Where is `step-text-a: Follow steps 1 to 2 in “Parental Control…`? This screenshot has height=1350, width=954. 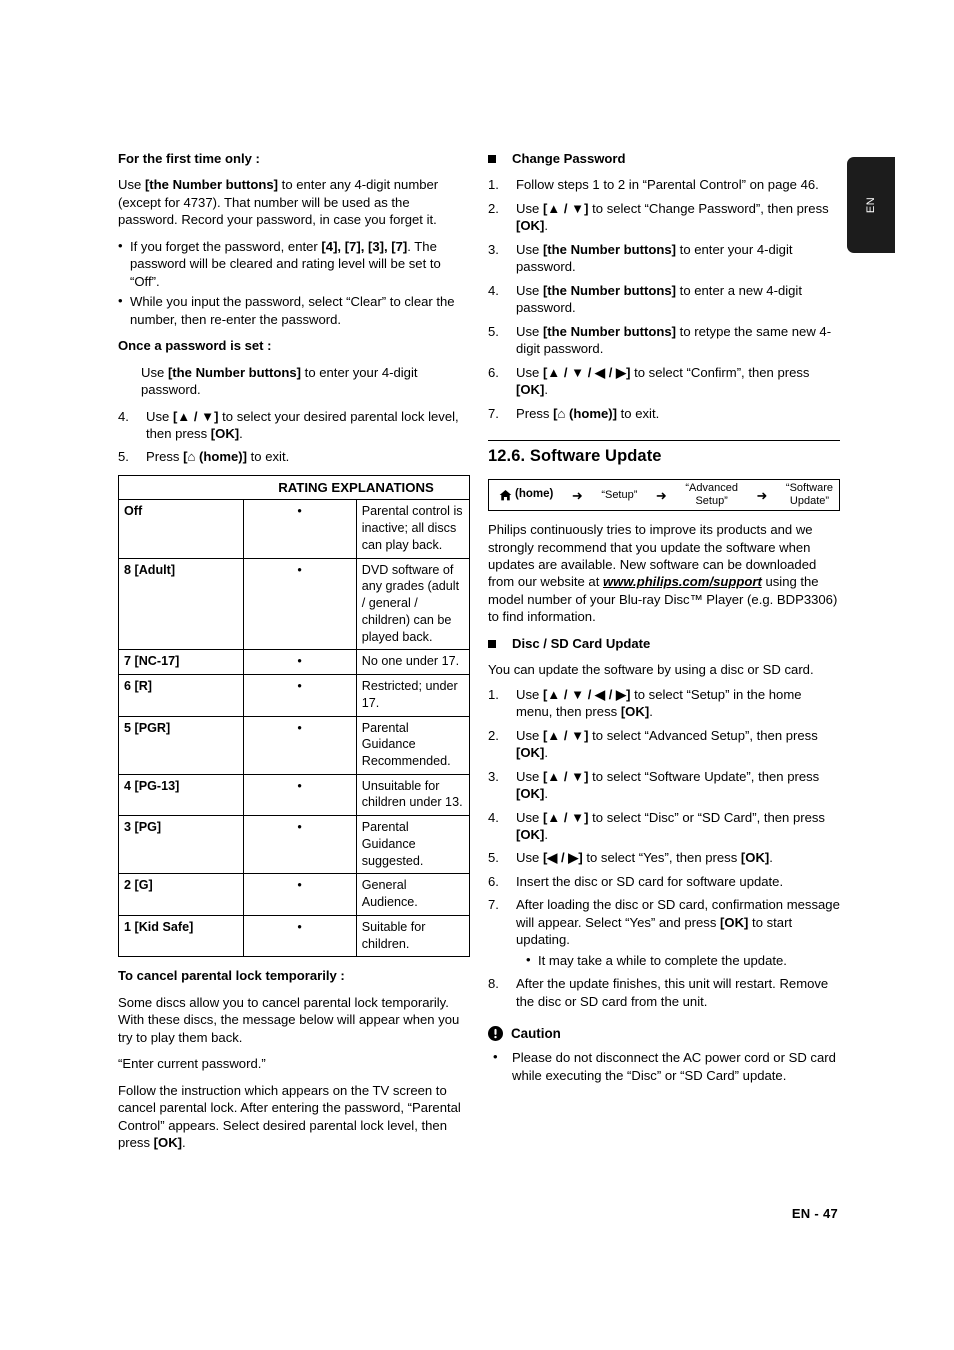
step-text-a: Follow steps 1 to 2 in “Parental Control… is located at coordinates (667, 185).